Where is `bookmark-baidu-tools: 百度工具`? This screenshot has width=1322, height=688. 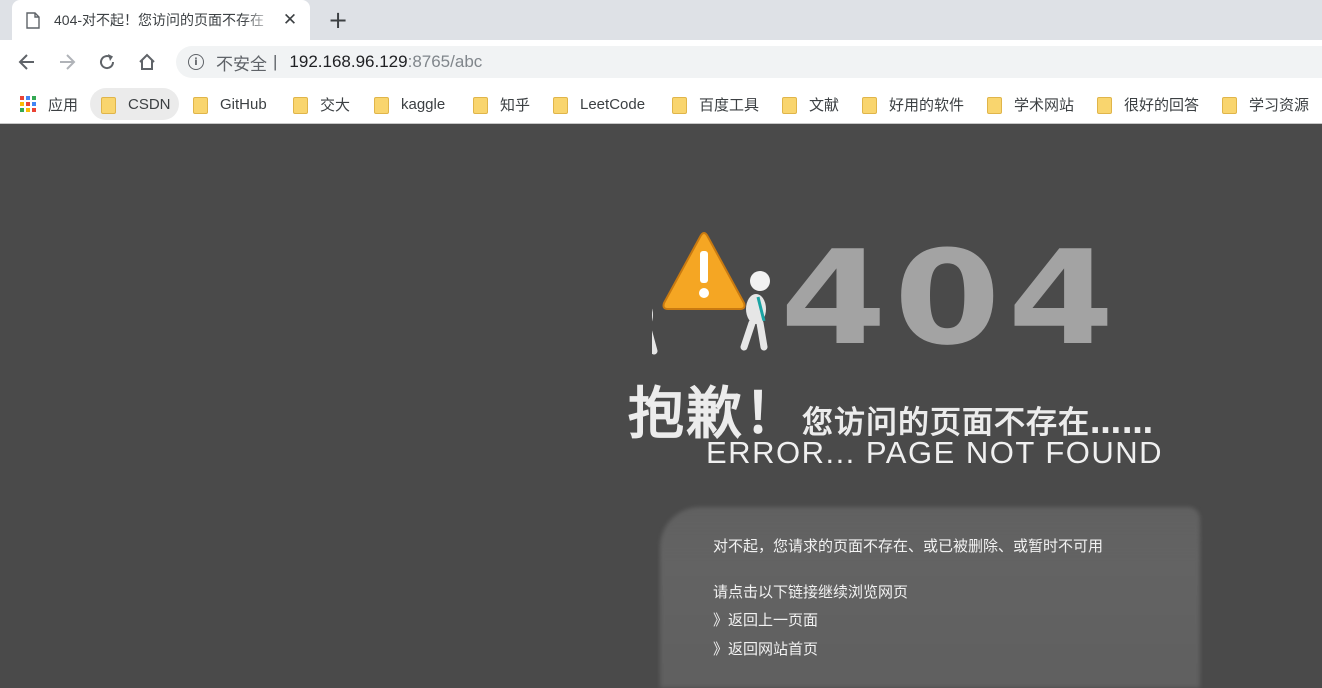
bookmark-baidu-tools: 百度工具 is located at coordinates (715, 104).